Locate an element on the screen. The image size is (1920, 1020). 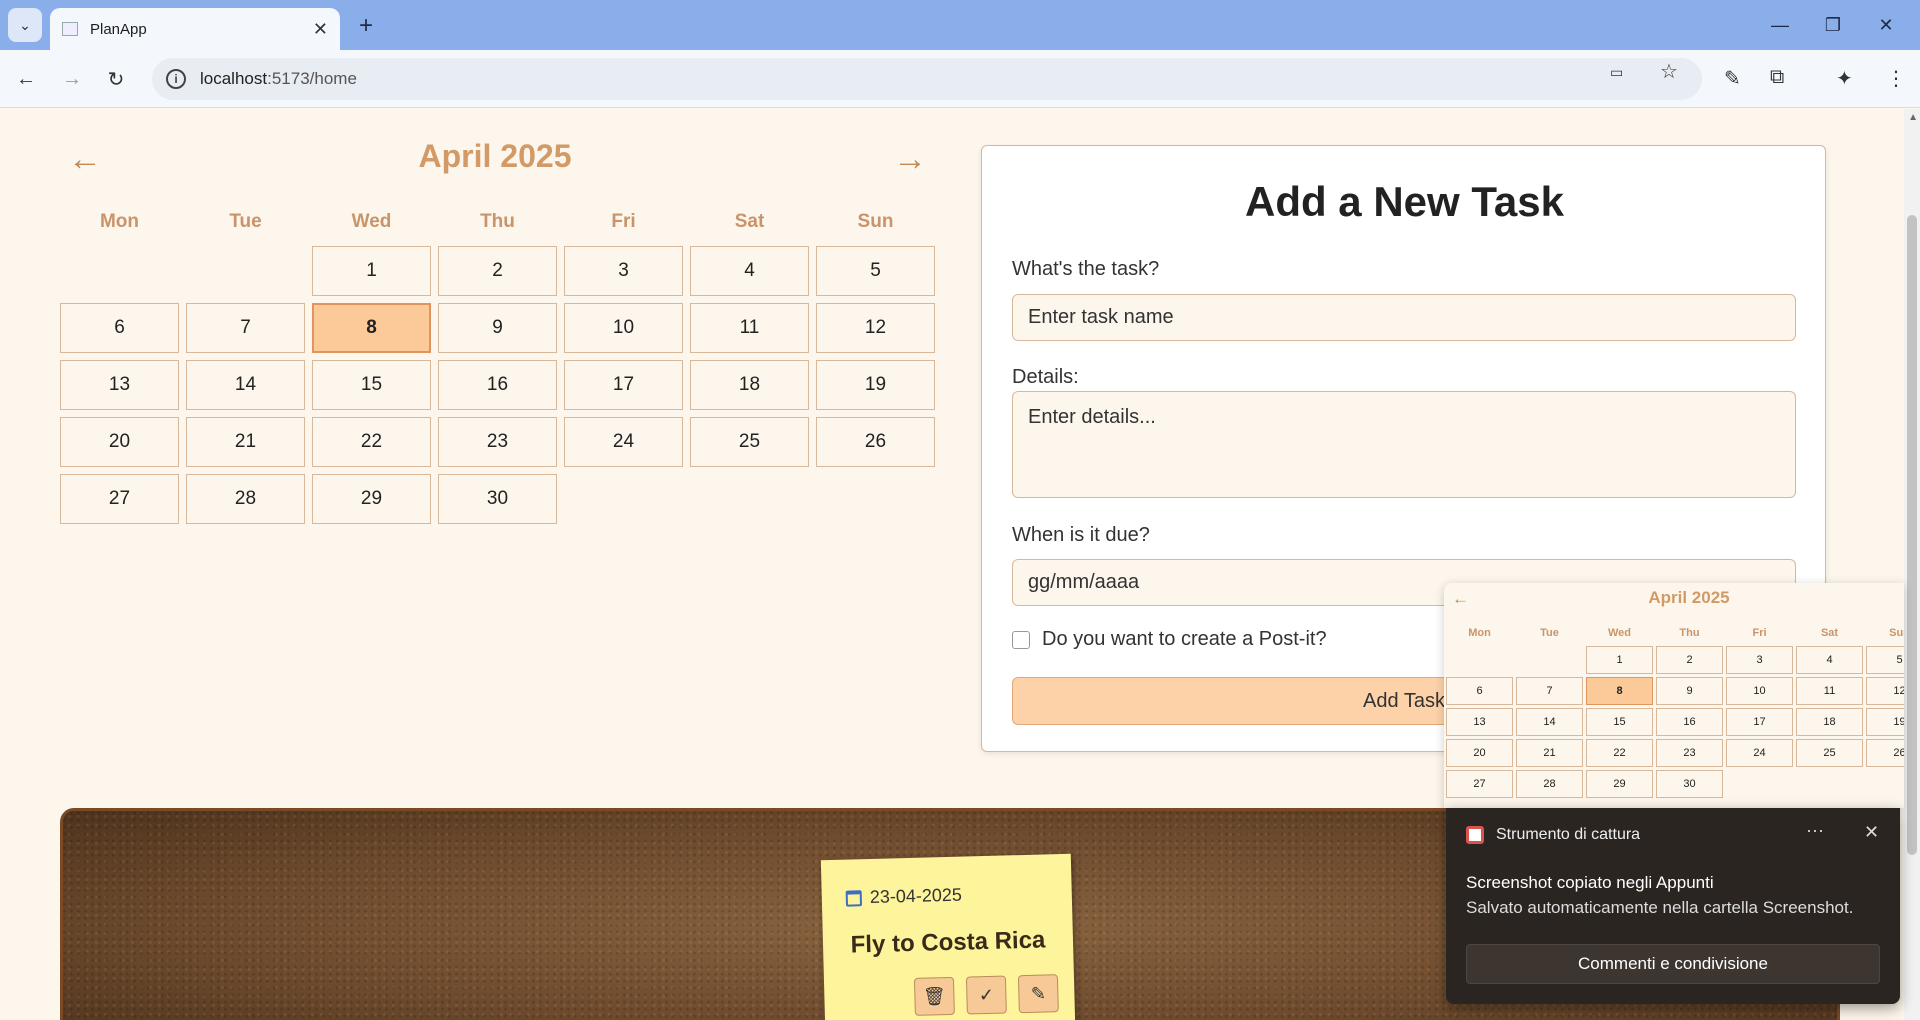
close-icon: ✕ is located at coordinates (1871, 832).